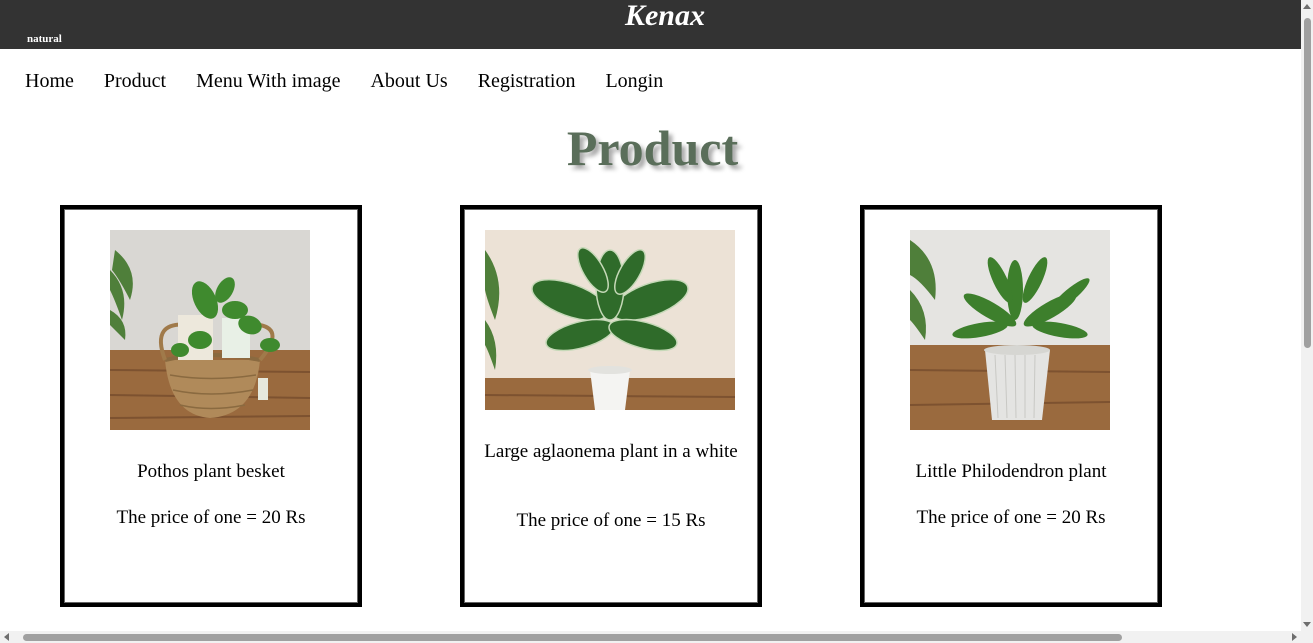 The width and height of the screenshot is (1313, 643). Describe the element at coordinates (611, 520) in the screenshot. I see `product-price: The price of one = 15 Rs` at that location.